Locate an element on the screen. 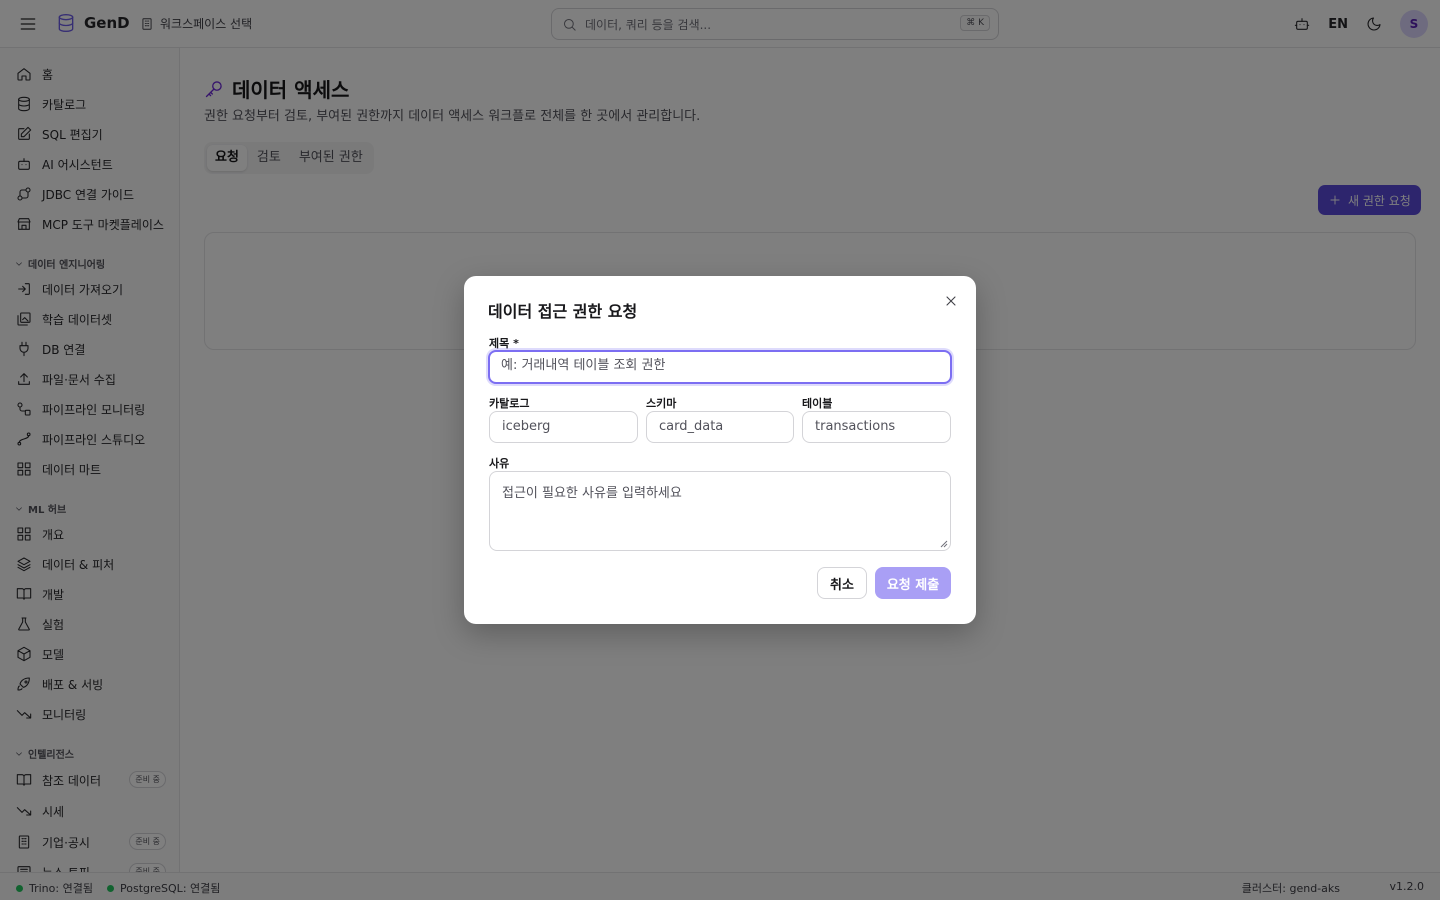 Image resolution: width=1440 pixels, height=900 pixels. close-icon is located at coordinates (951, 301).